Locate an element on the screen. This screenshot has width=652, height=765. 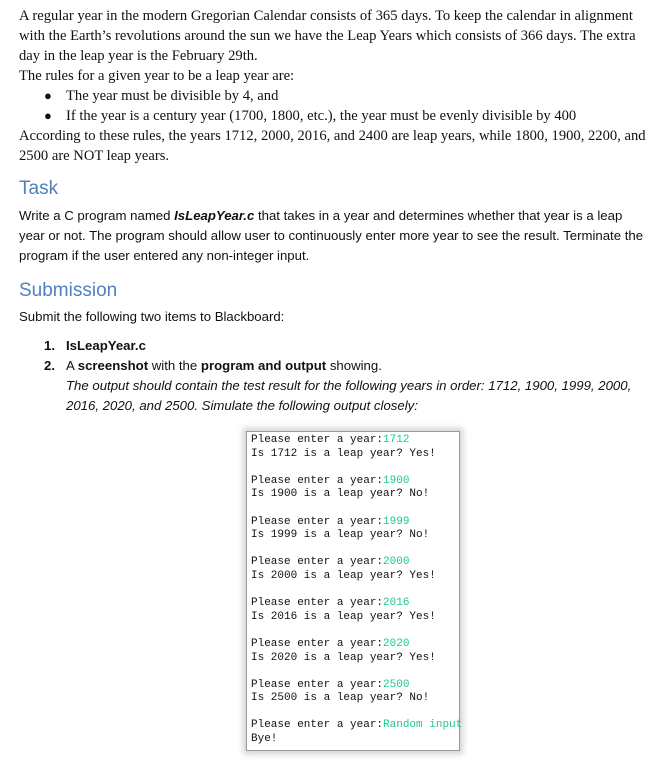
rule-item: ● The year must be divisible by 4, and is located at coordinates (161, 96).